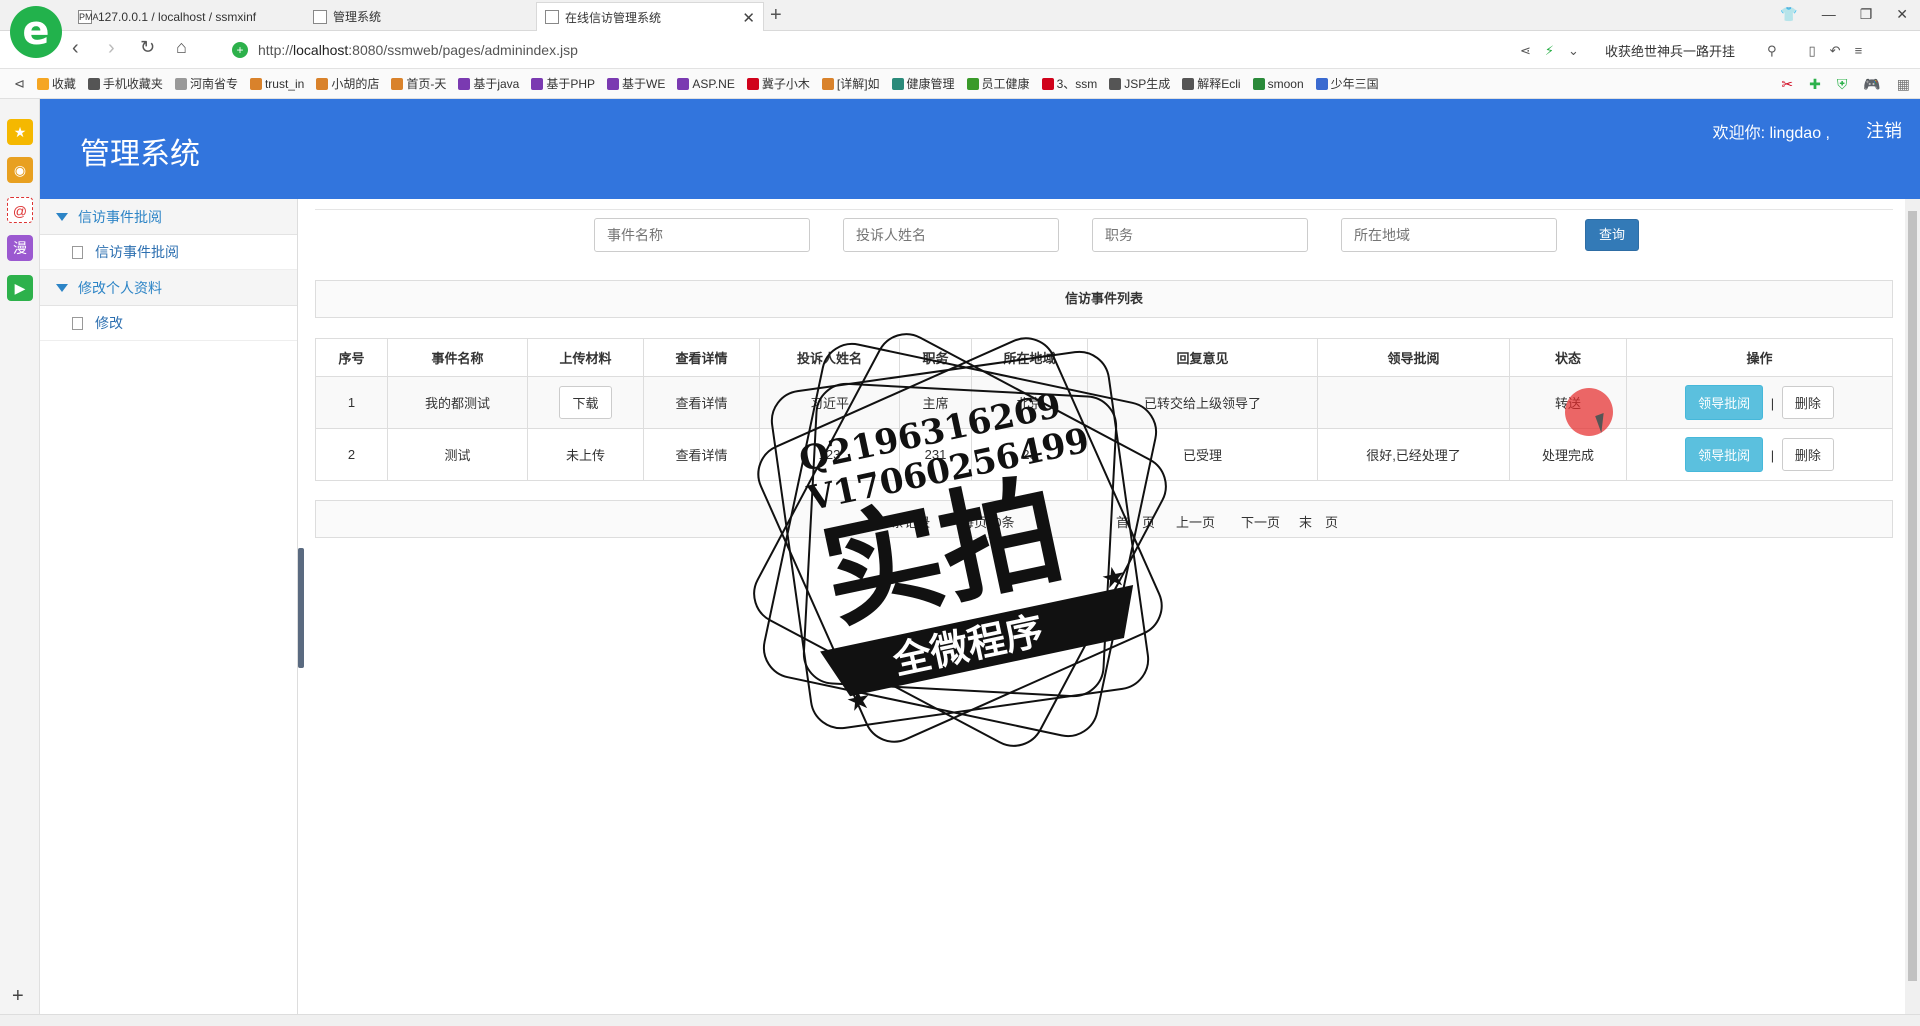  What do you see at coordinates (181, 47) in the screenshot?
I see `home-icon: ⌂` at bounding box center [181, 47].